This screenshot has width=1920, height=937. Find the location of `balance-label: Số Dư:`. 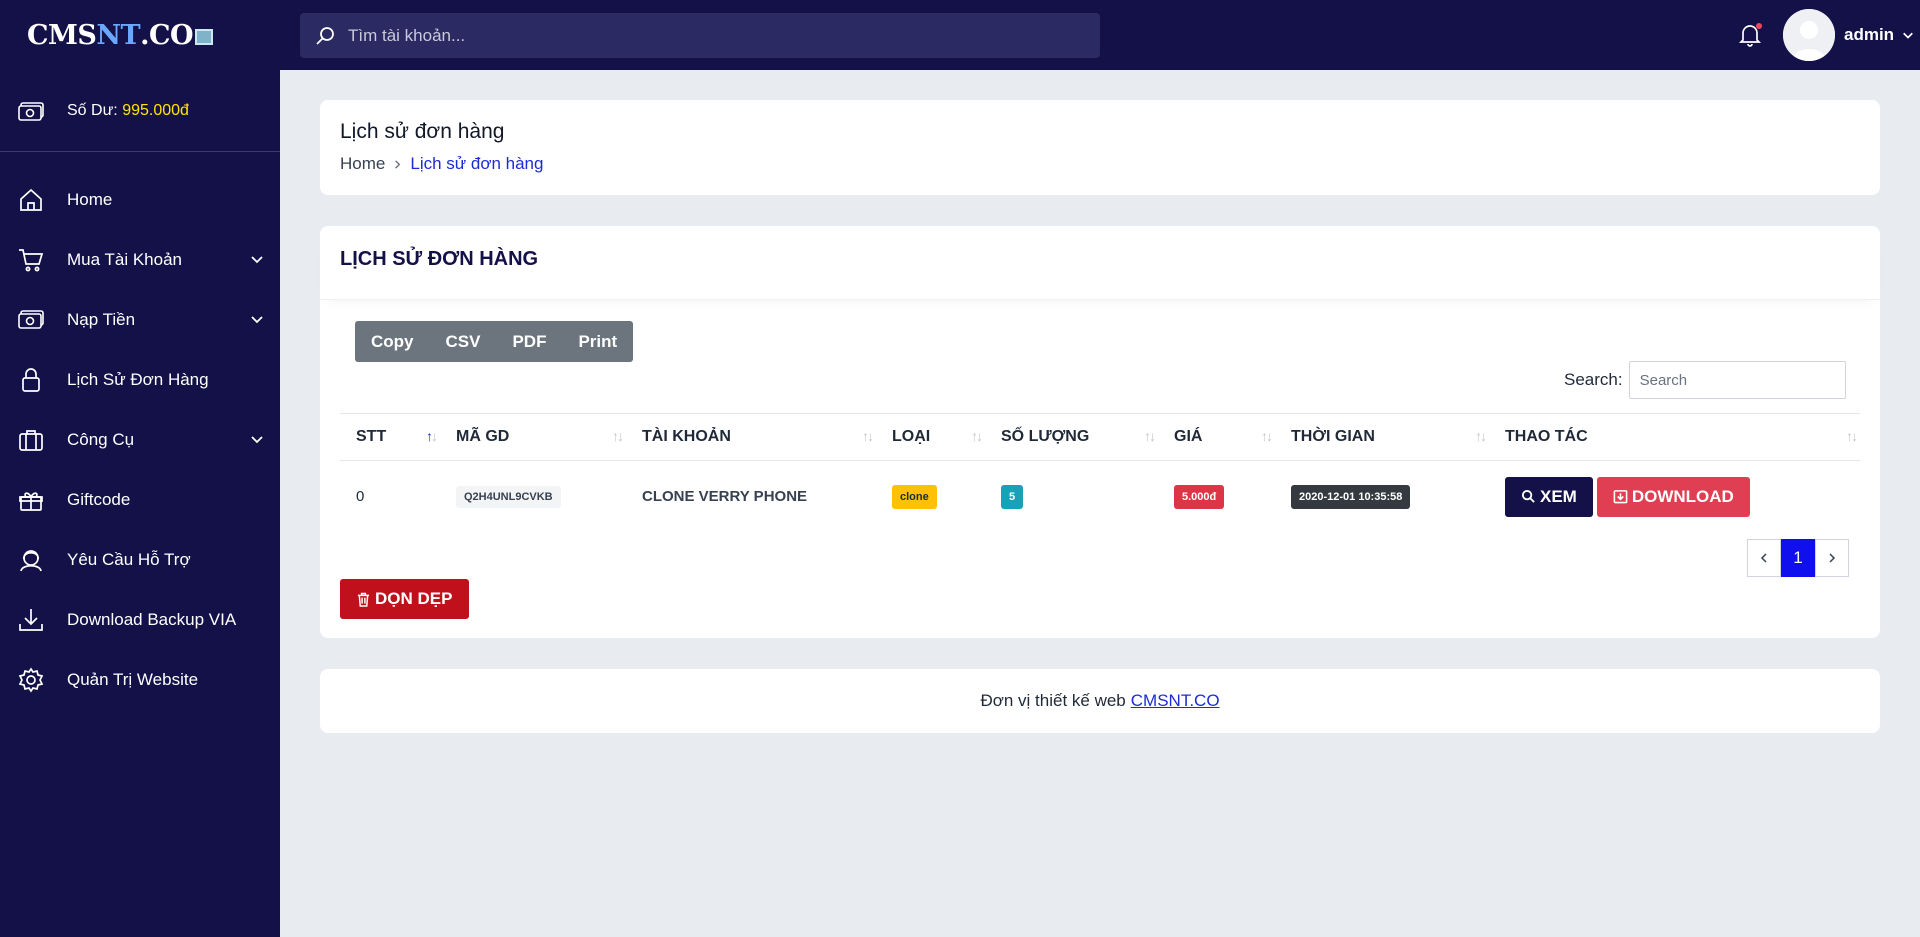

balance-label: Số Dư: is located at coordinates (92, 110).